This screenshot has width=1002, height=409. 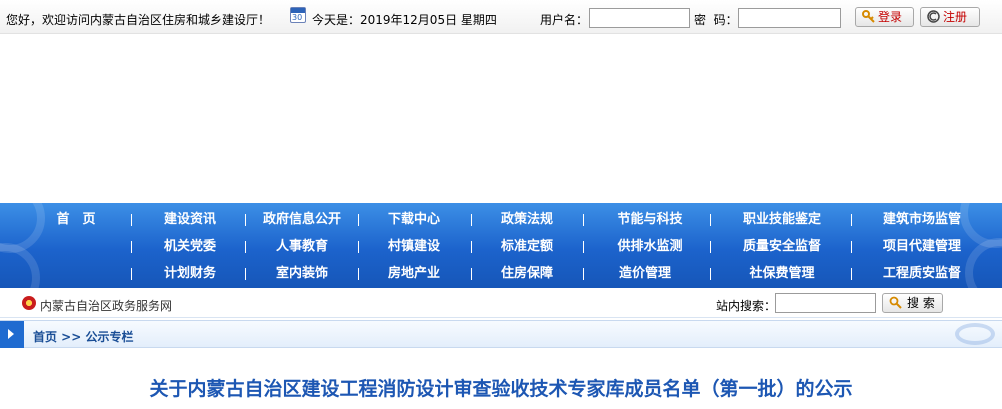 I want to click on register-icon, so click(x=933, y=16).